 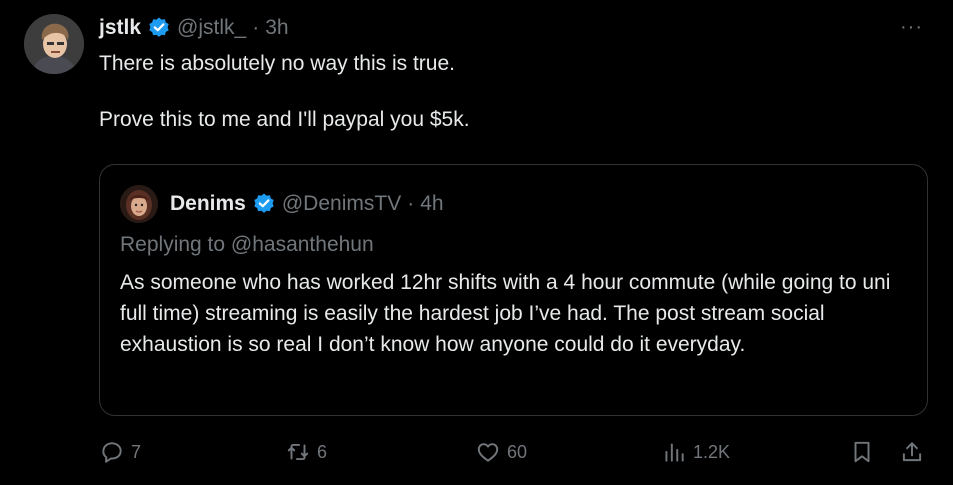 What do you see at coordinates (431, 204) in the screenshot?
I see `quote-timestamp: 4h` at bounding box center [431, 204].